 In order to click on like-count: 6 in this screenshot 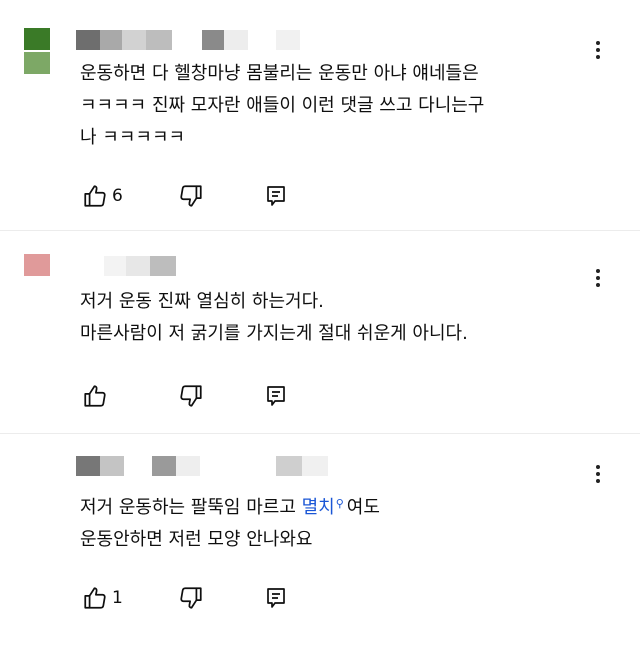, I will do `click(117, 196)`.